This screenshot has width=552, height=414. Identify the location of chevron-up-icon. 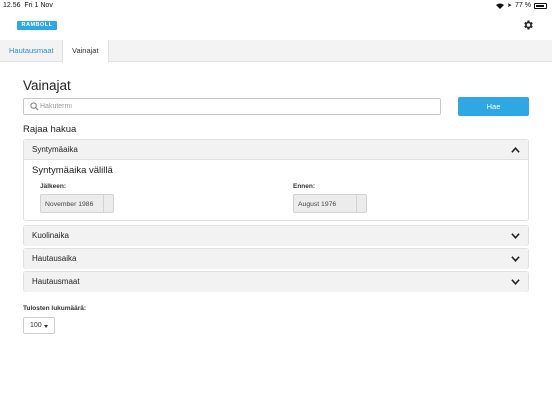
(515, 149).